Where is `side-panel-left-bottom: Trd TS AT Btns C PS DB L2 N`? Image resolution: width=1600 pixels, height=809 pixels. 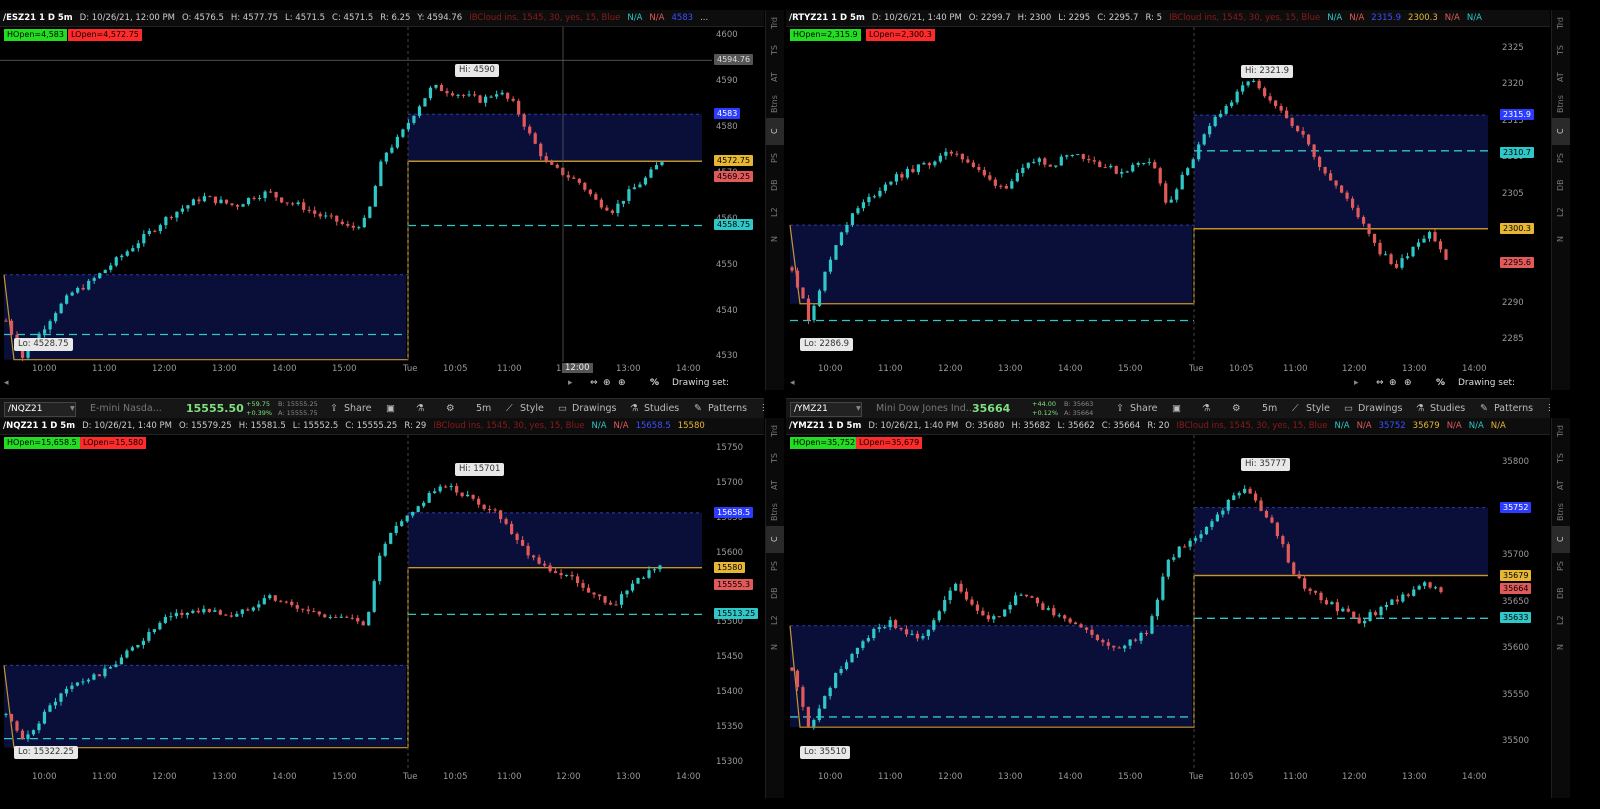
side-panel-left-bottom: Trd TS AT Btns C PS DB L2 N is located at coordinates (774, 608).